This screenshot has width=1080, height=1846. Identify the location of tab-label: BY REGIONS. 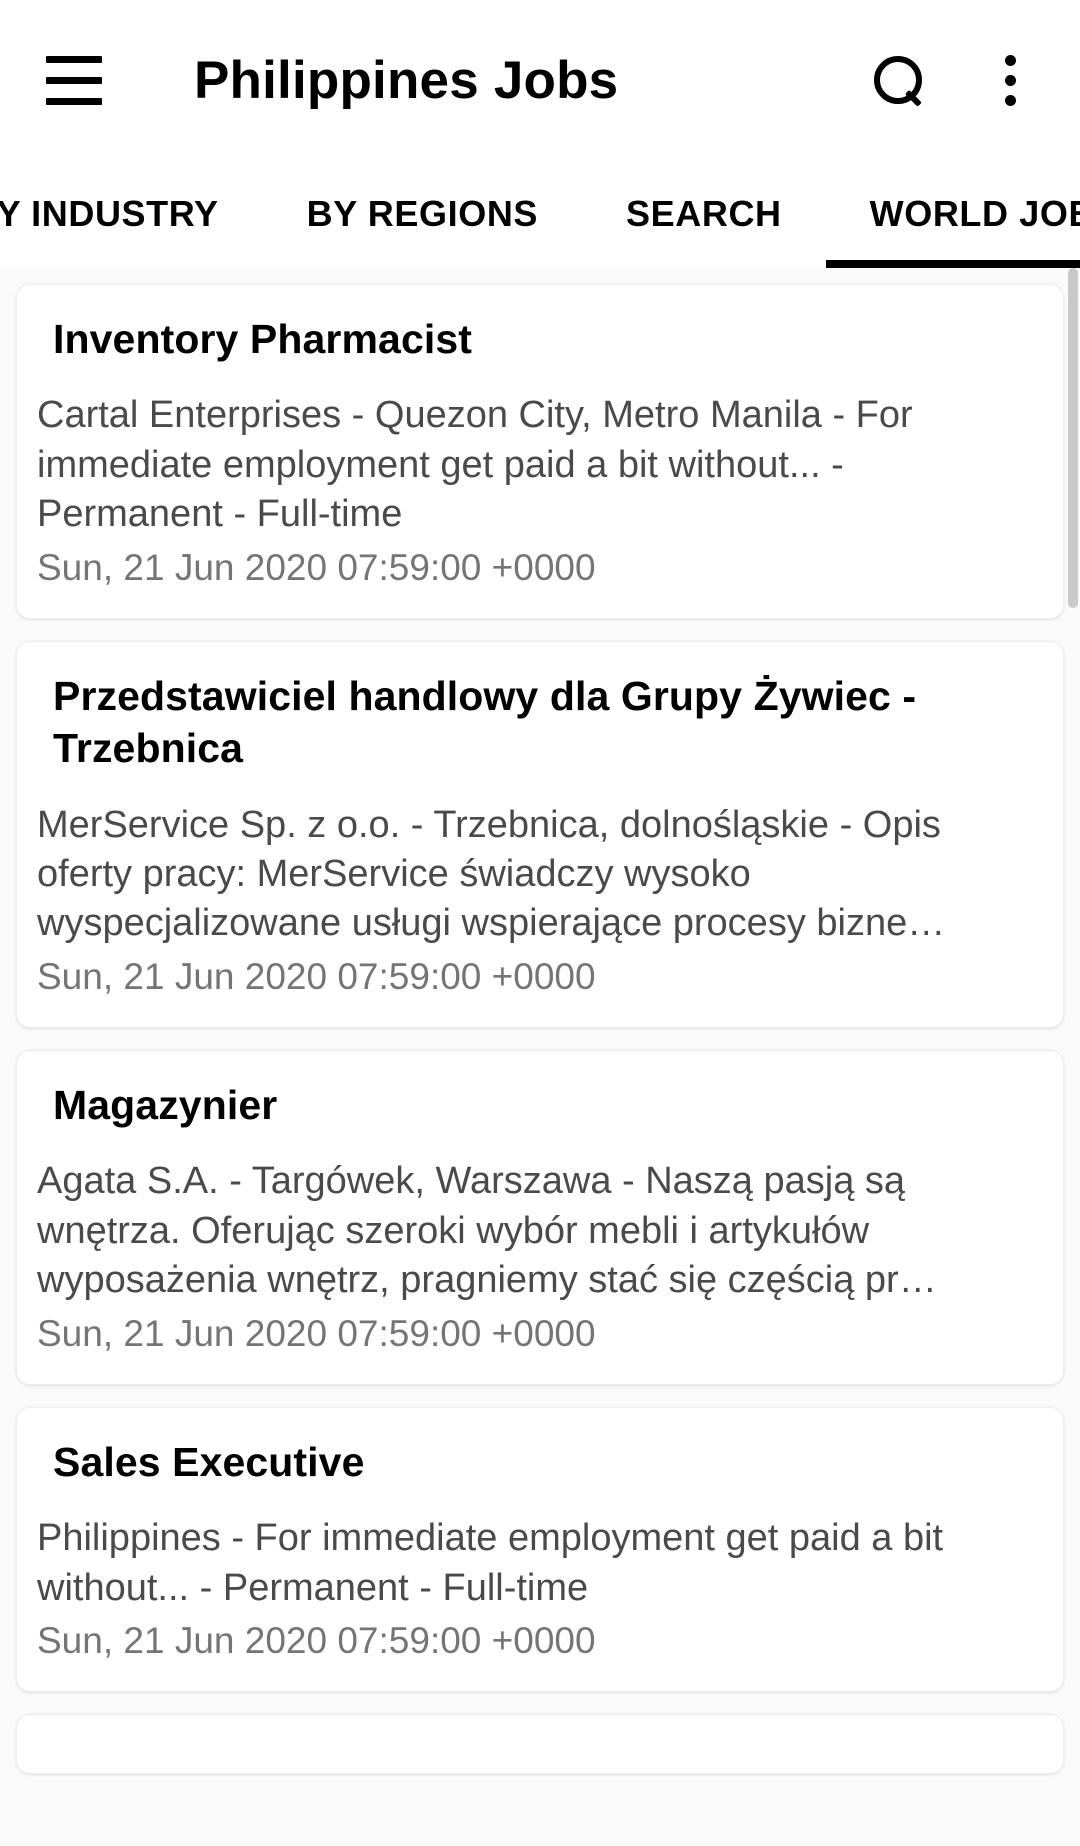
(422, 213).